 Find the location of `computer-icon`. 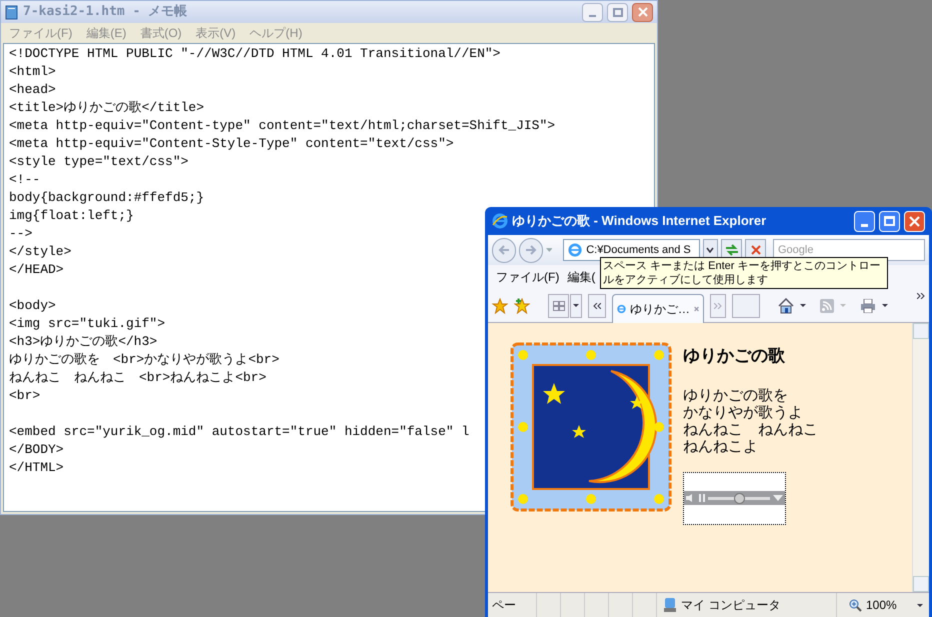

computer-icon is located at coordinates (670, 605).